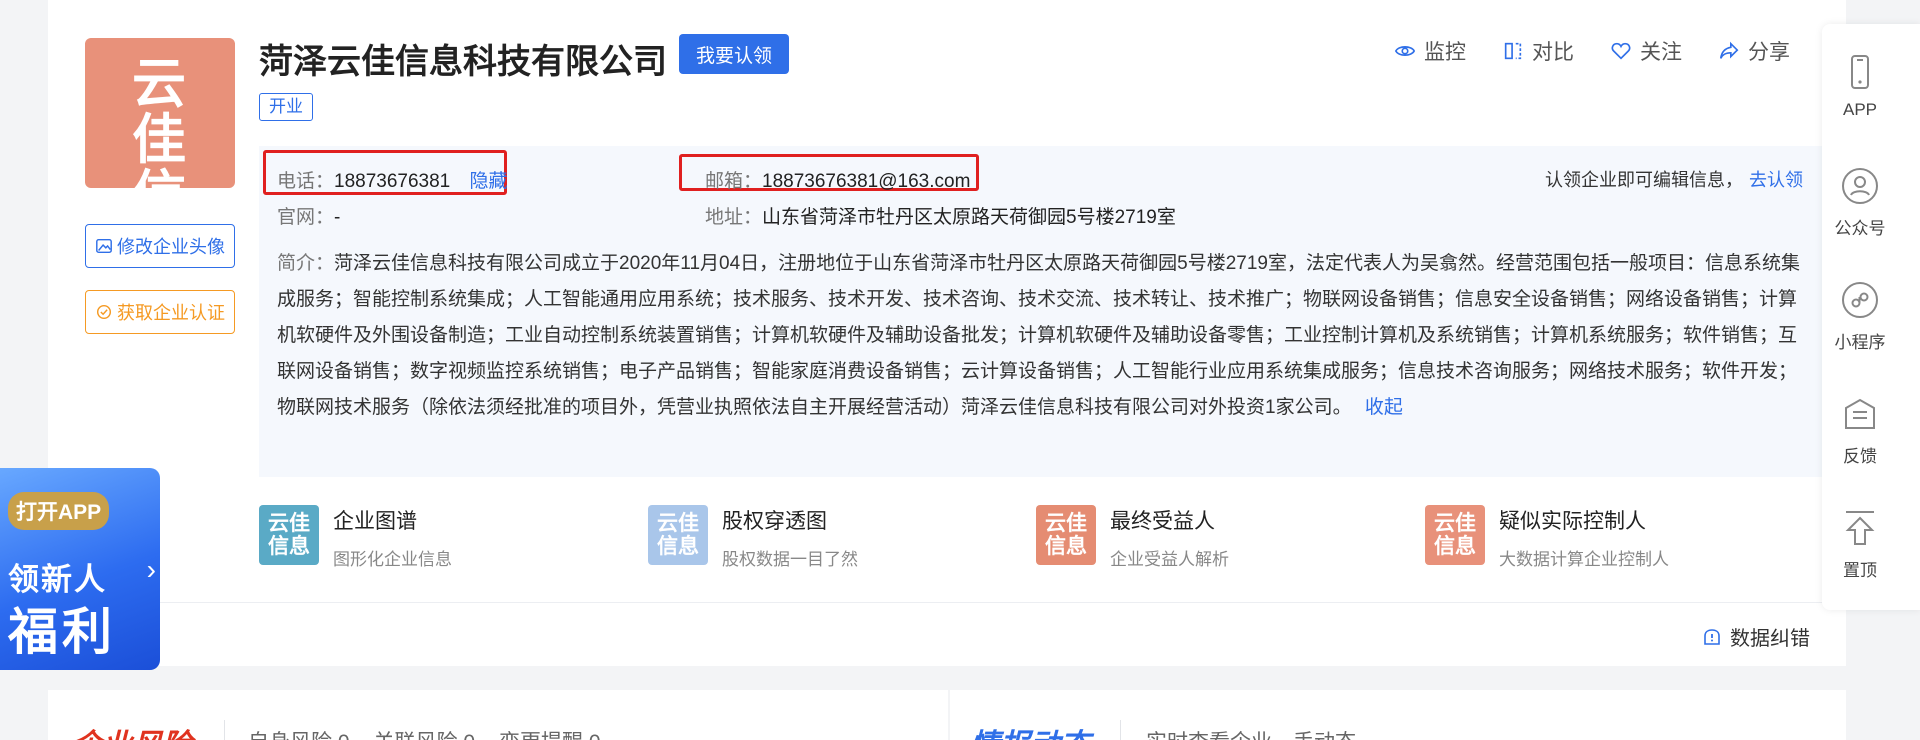  Describe the element at coordinates (286, 107) in the screenshot. I see `status-badge: 开业` at that location.